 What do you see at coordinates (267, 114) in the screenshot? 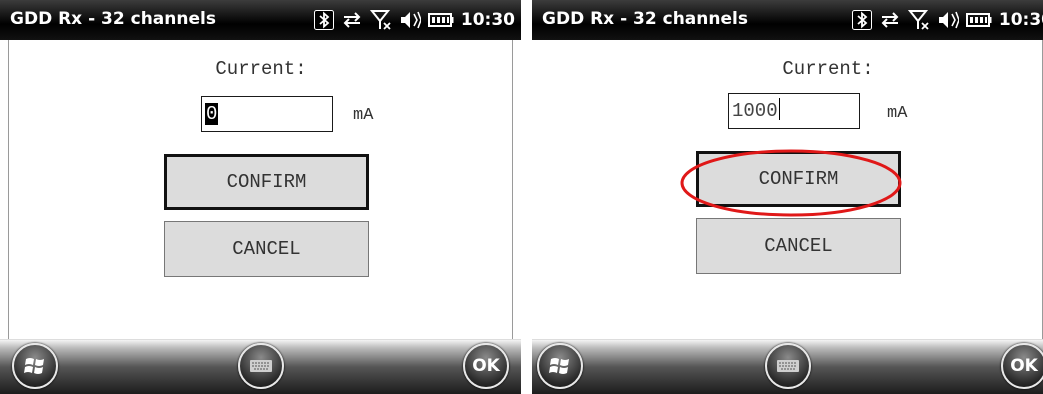
I see `current-input: 0` at bounding box center [267, 114].